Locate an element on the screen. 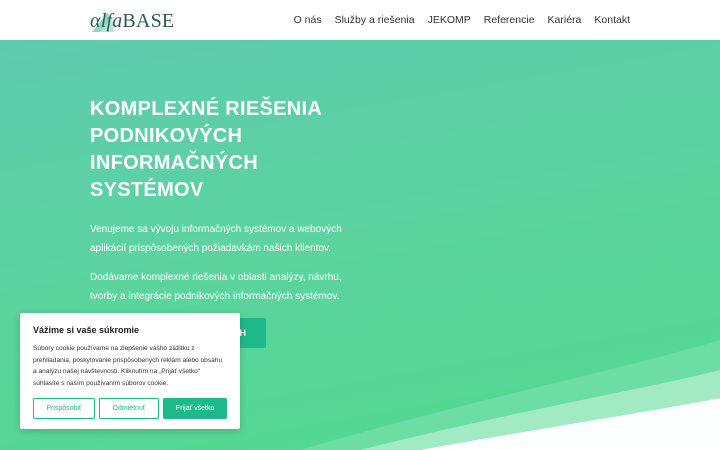 Image resolution: width=720 pixels, height=450 pixels. nav-item-kariera: Kariéra is located at coordinates (565, 20).